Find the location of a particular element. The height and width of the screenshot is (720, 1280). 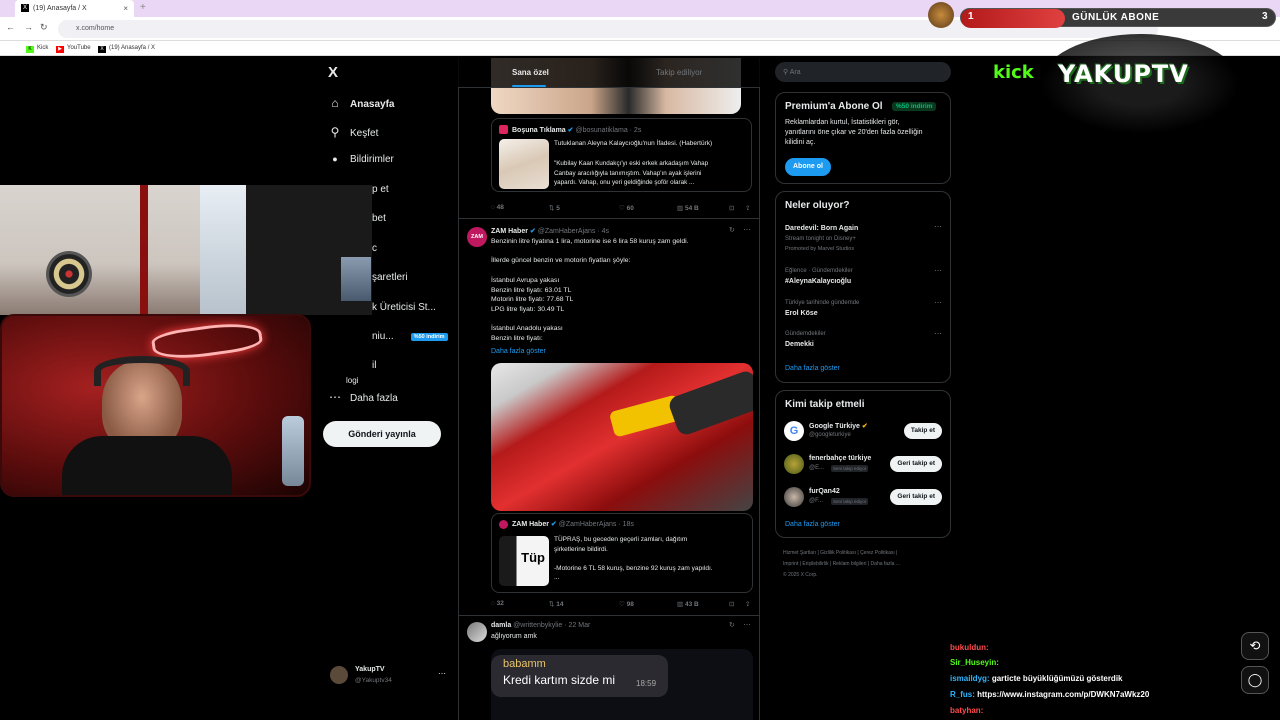

browser-tab: X (19) Anasayfa / X × is located at coordinates (74, 8).